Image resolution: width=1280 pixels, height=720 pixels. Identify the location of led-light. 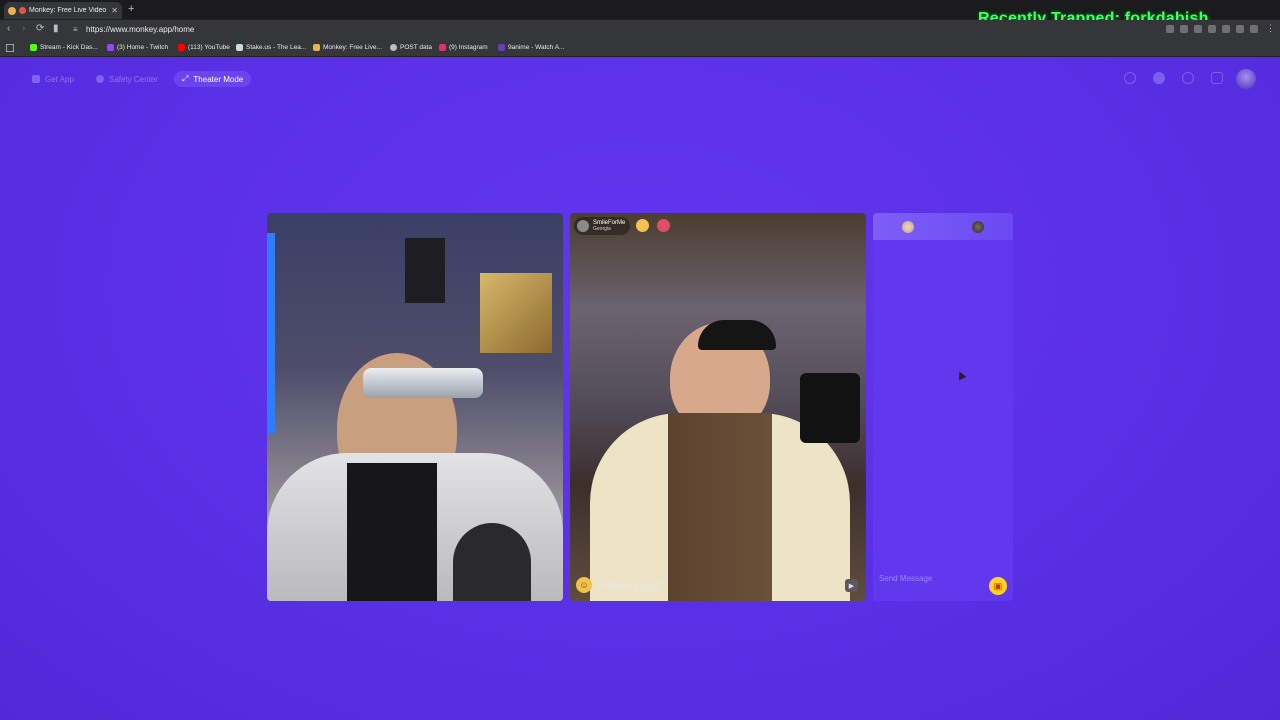
(271, 333).